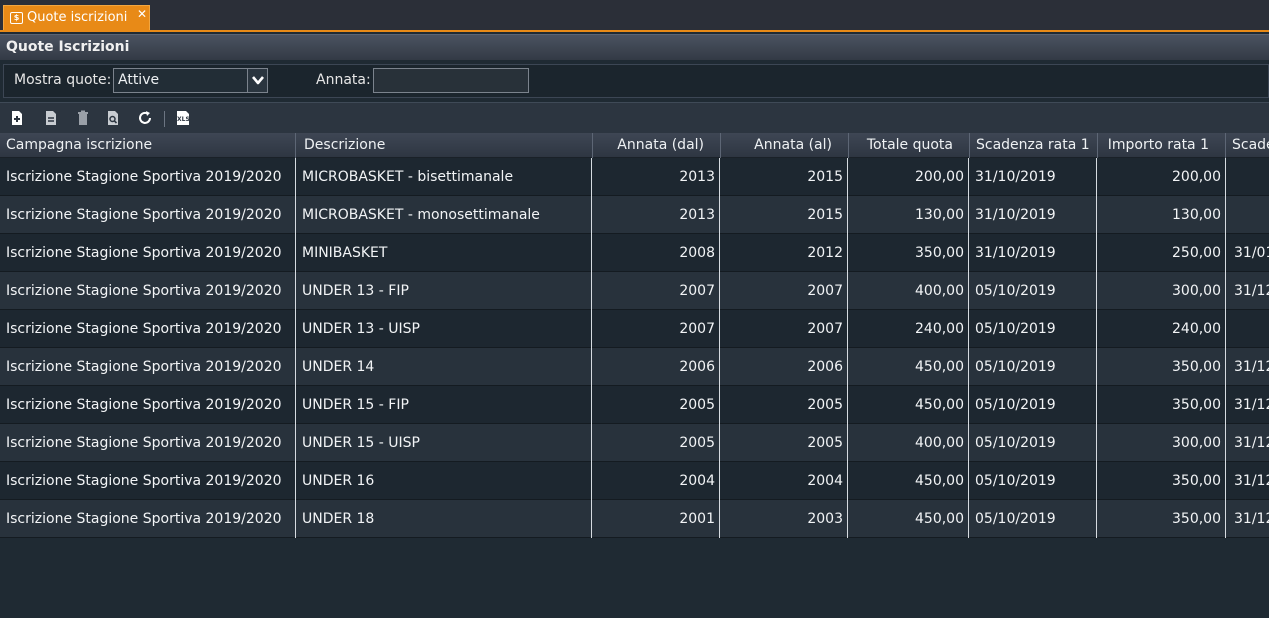 This screenshot has width=1269, height=618. Describe the element at coordinates (145, 118) in the screenshot. I see `refresh-icon` at that location.